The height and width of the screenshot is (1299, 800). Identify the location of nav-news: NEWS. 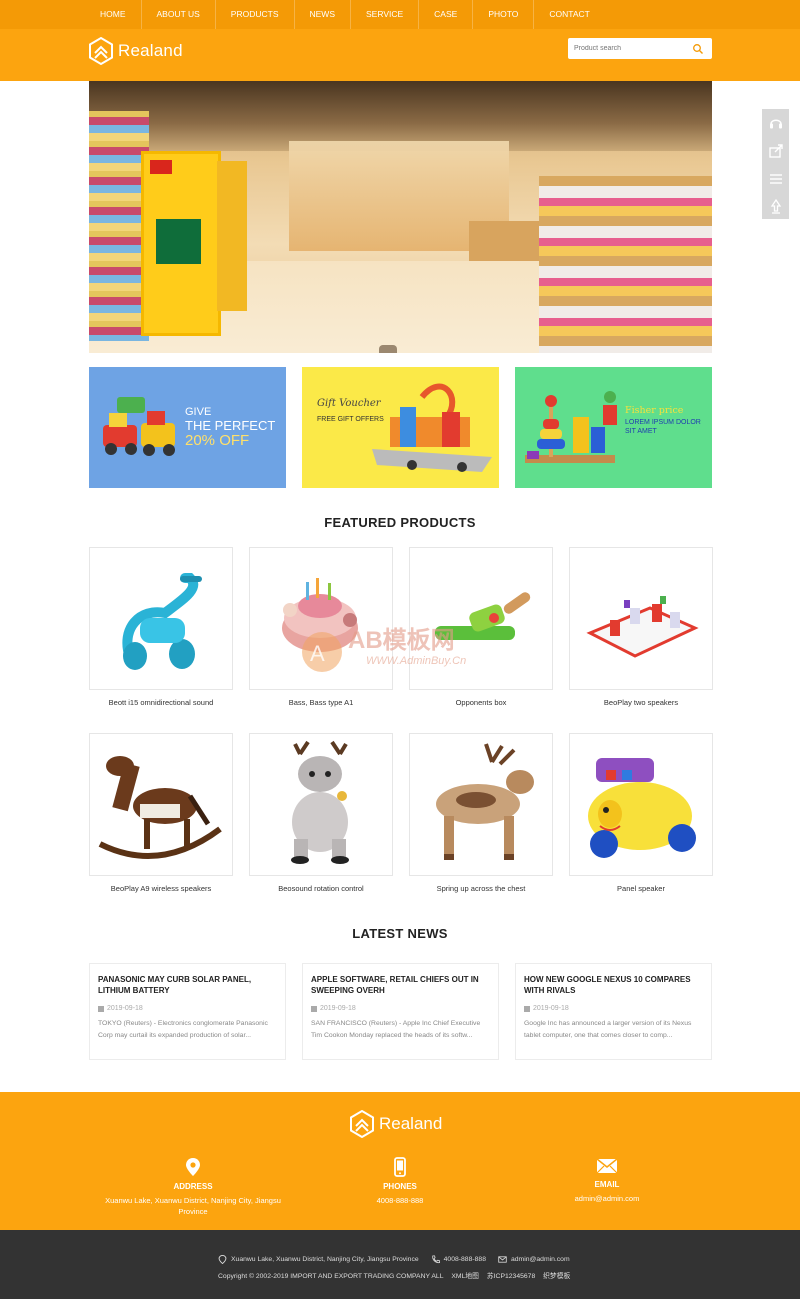
(323, 14).